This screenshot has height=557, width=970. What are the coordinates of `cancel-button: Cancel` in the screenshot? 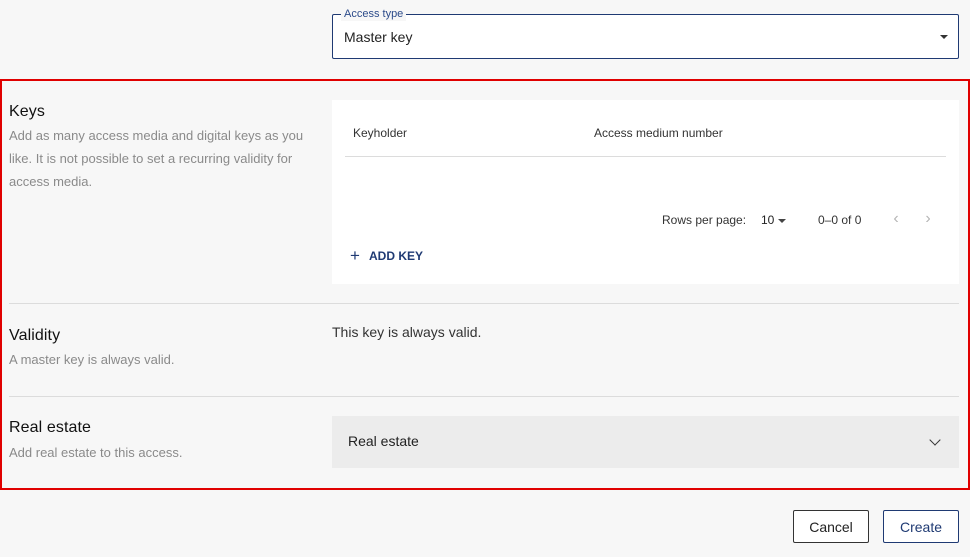 It's located at (831, 526).